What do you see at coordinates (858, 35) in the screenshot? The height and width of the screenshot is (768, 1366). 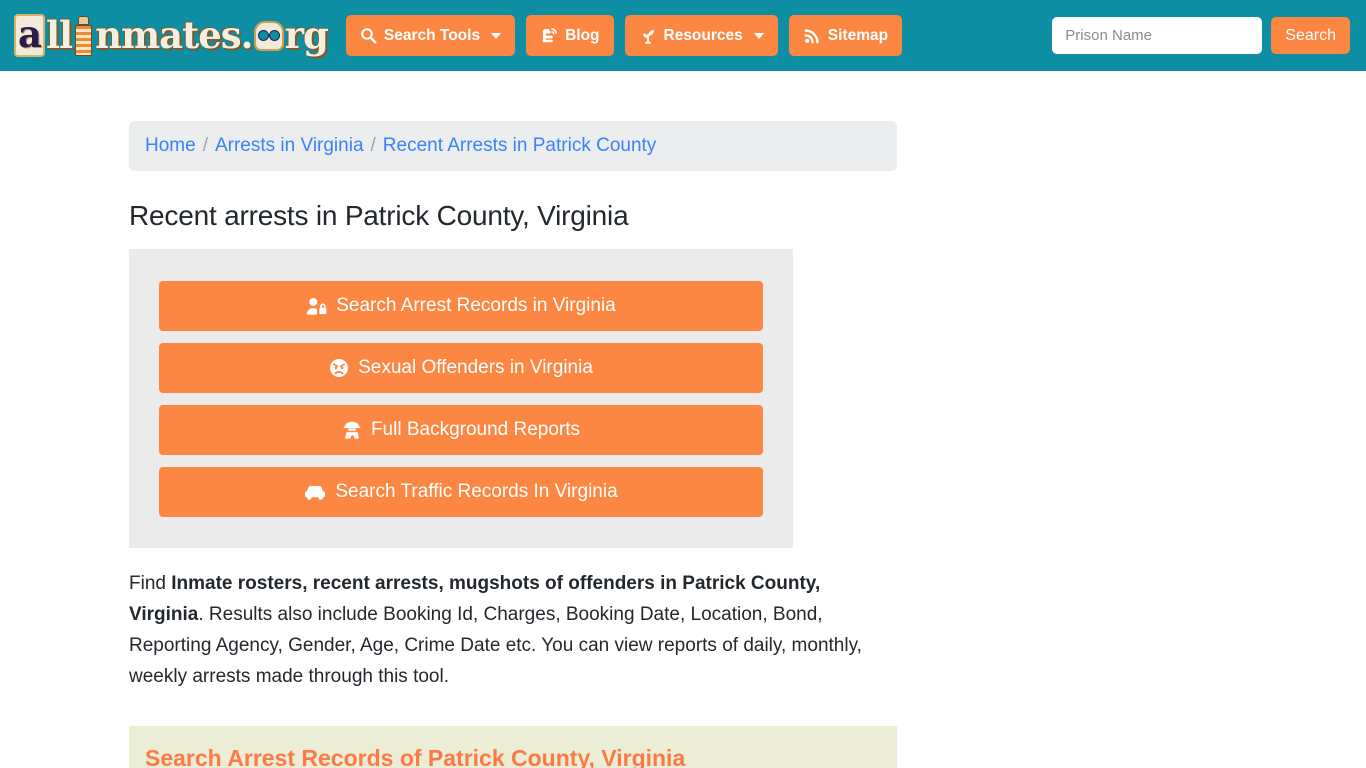 I see `nav-sitemap-label: Sitemap` at bounding box center [858, 35].